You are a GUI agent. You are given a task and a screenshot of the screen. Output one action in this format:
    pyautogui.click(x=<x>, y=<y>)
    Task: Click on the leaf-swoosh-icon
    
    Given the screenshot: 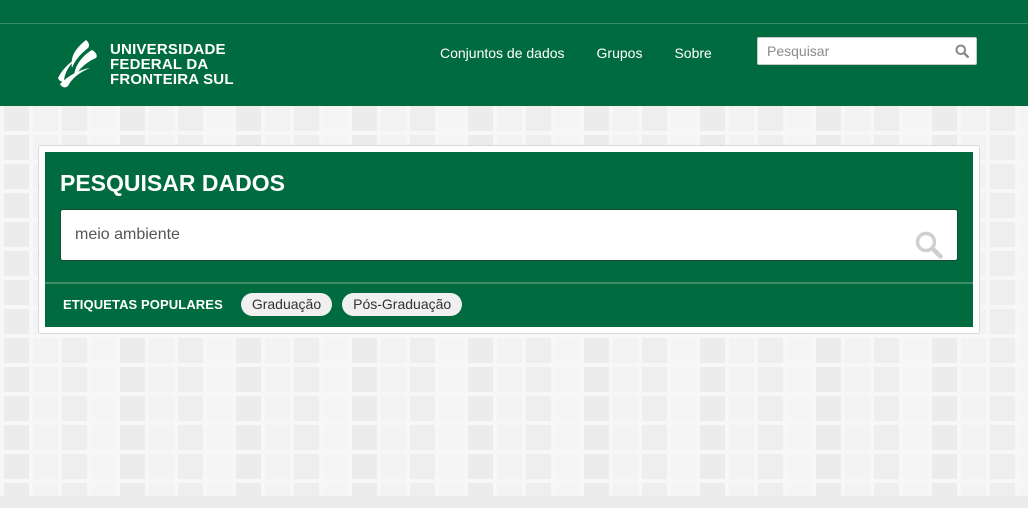 What is the action you would take?
    pyautogui.click(x=77, y=64)
    